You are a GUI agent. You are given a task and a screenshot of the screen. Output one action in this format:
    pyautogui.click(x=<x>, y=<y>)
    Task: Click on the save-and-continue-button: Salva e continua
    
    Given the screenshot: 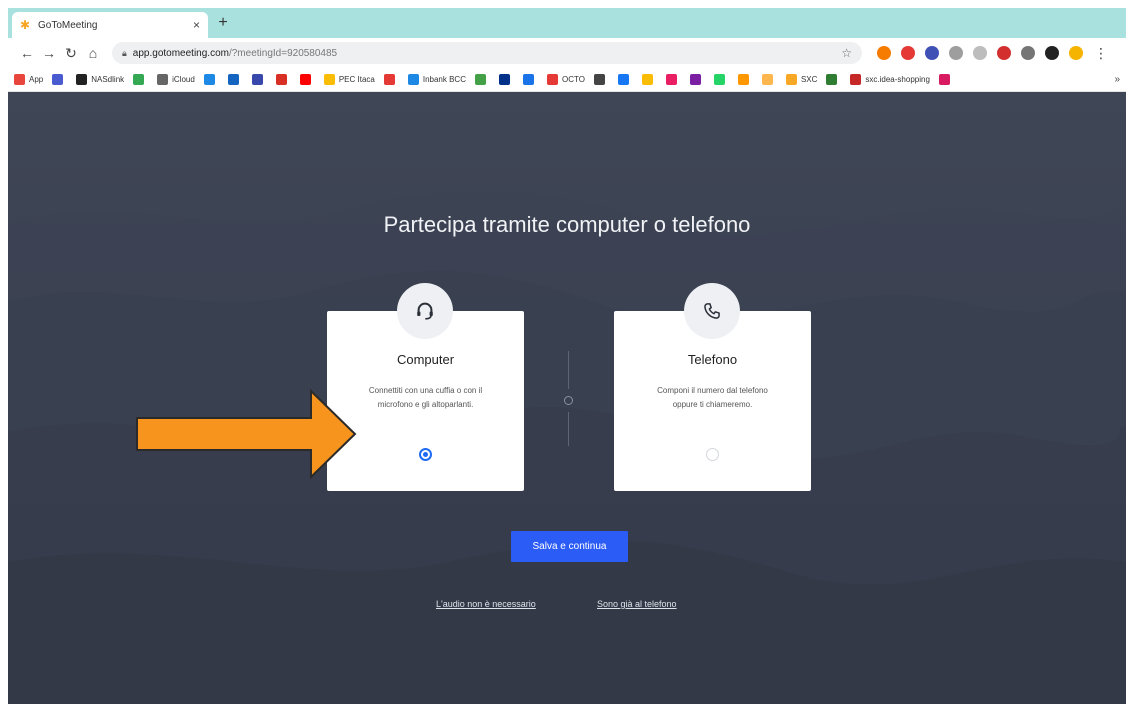 What is the action you would take?
    pyautogui.click(x=569, y=546)
    